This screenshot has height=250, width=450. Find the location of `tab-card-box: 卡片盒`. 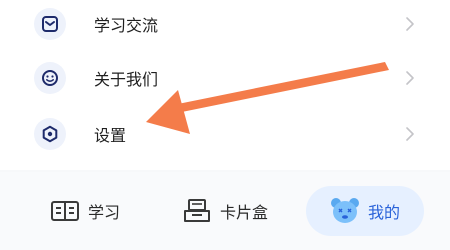

tab-card-box: 卡片盒 is located at coordinates (225, 211).